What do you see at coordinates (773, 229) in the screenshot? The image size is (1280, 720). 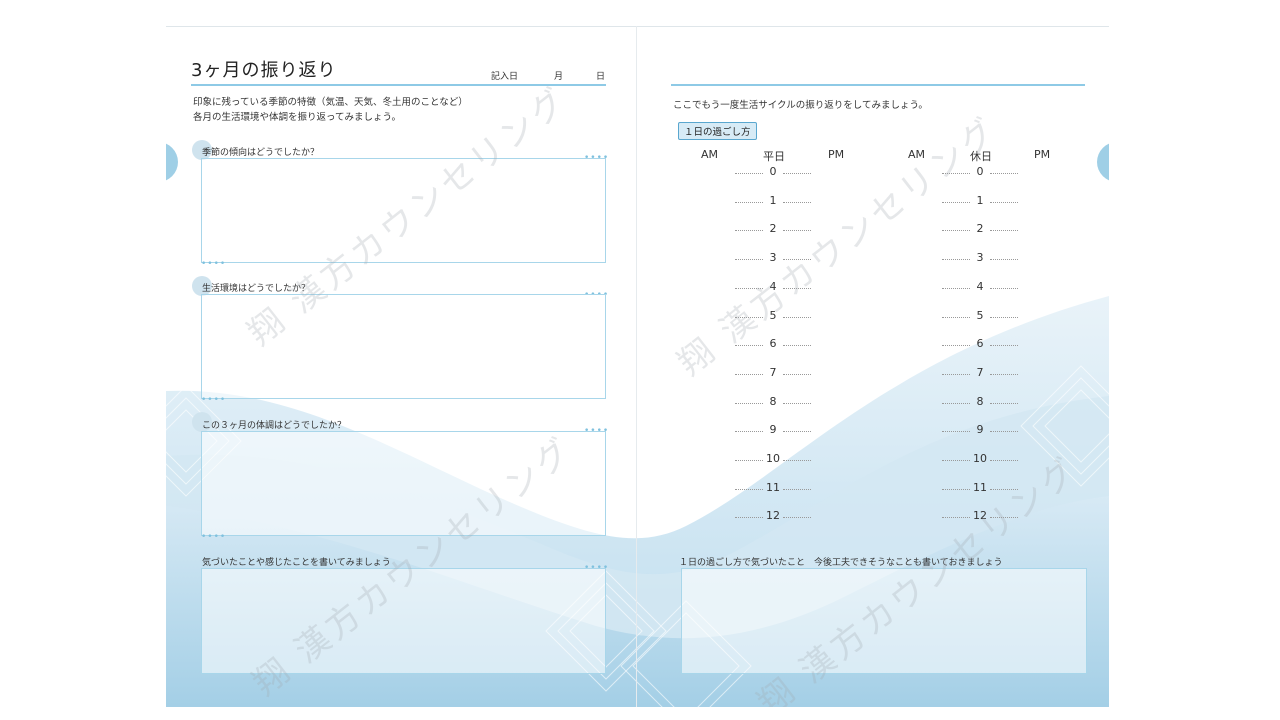 I see `weekday-hour-label: 2` at bounding box center [773, 229].